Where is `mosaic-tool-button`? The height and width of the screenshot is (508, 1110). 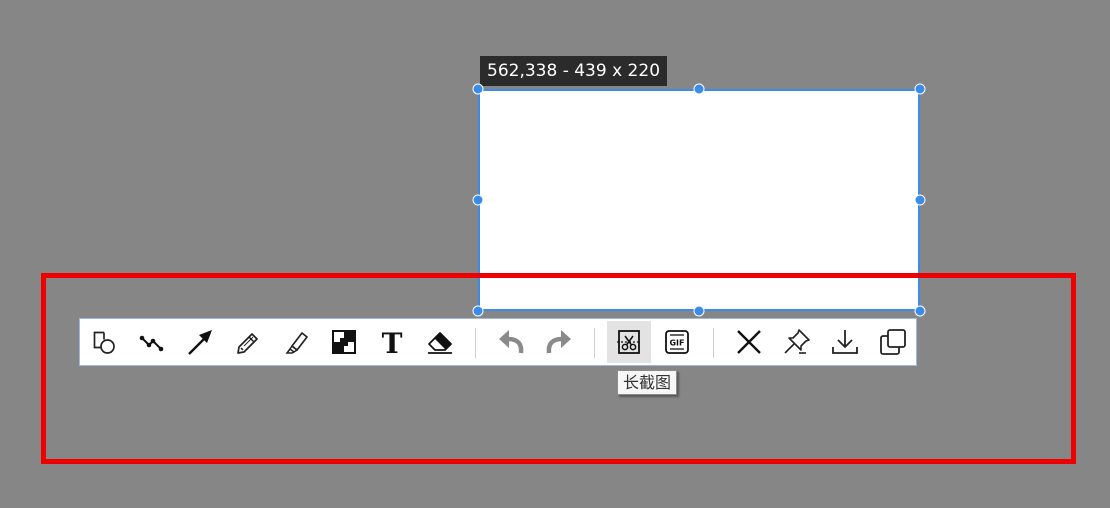 mosaic-tool-button is located at coordinates (344, 342).